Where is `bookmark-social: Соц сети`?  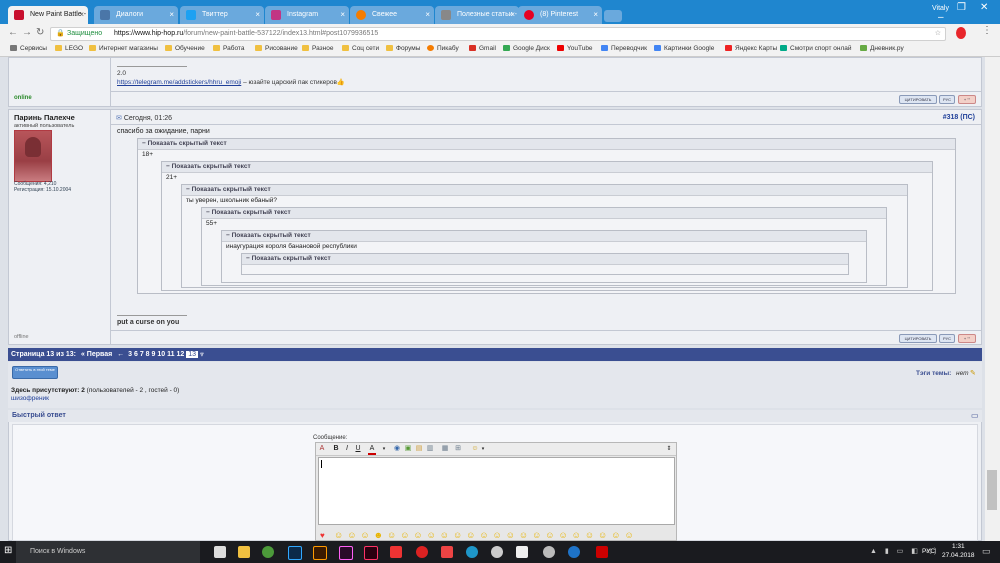 bookmark-social: Соц сети is located at coordinates (360, 48).